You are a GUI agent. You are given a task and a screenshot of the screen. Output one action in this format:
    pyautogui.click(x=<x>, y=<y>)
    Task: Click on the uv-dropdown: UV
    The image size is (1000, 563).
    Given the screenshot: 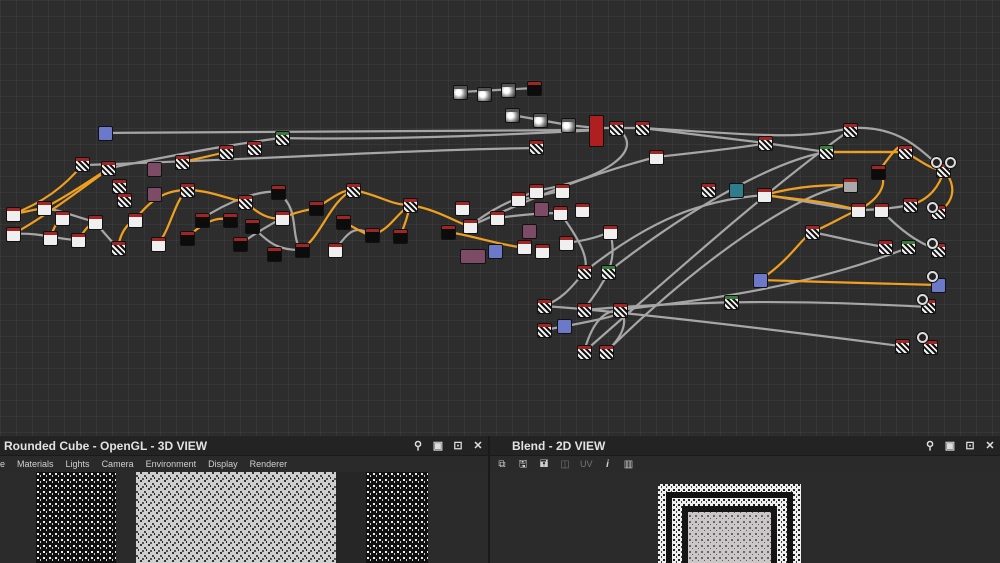 What is the action you would take?
    pyautogui.click(x=586, y=464)
    